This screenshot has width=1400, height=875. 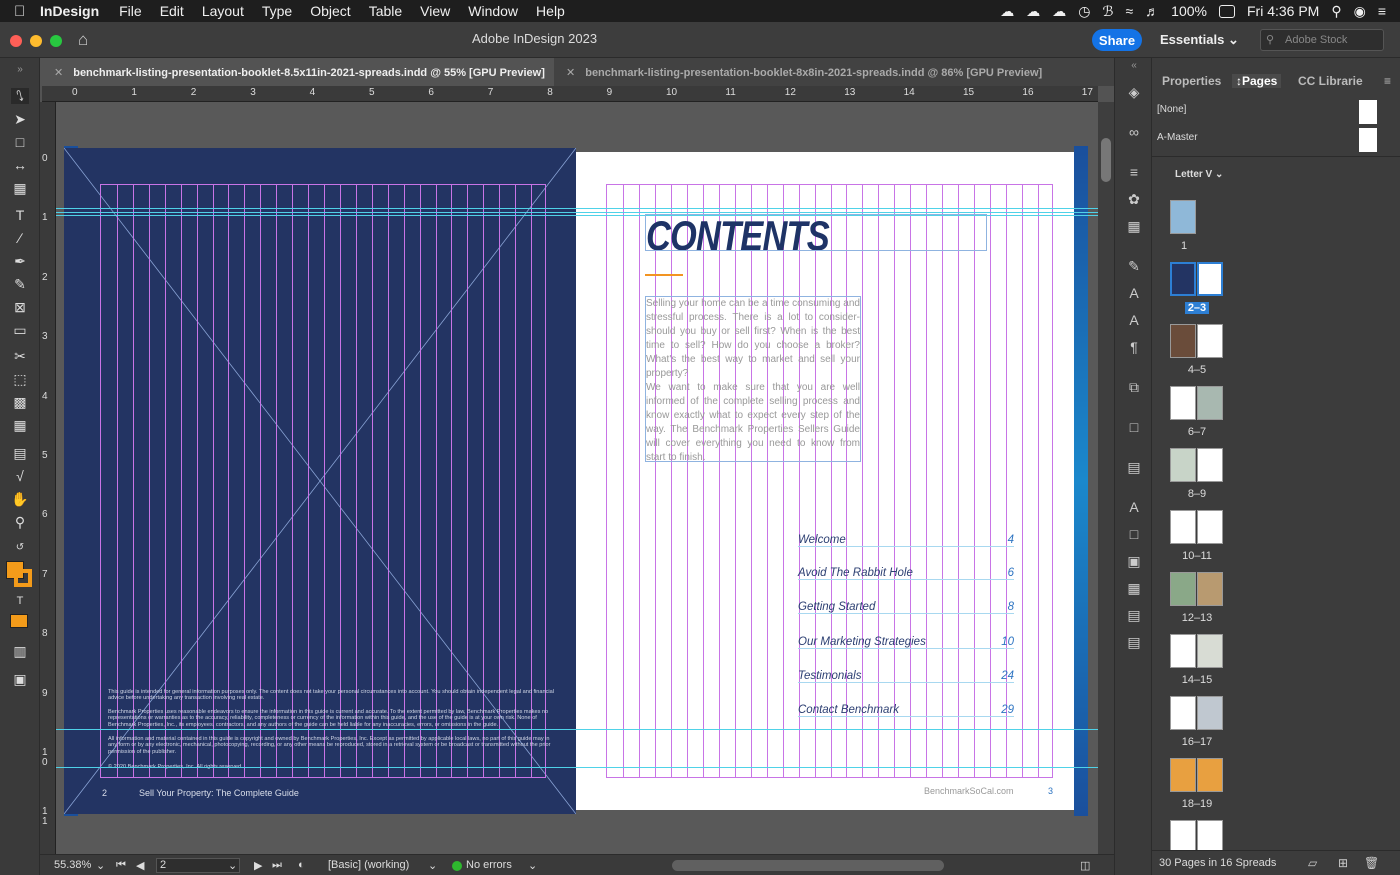 I want to click on battery-icon, so click(x=1226, y=11).